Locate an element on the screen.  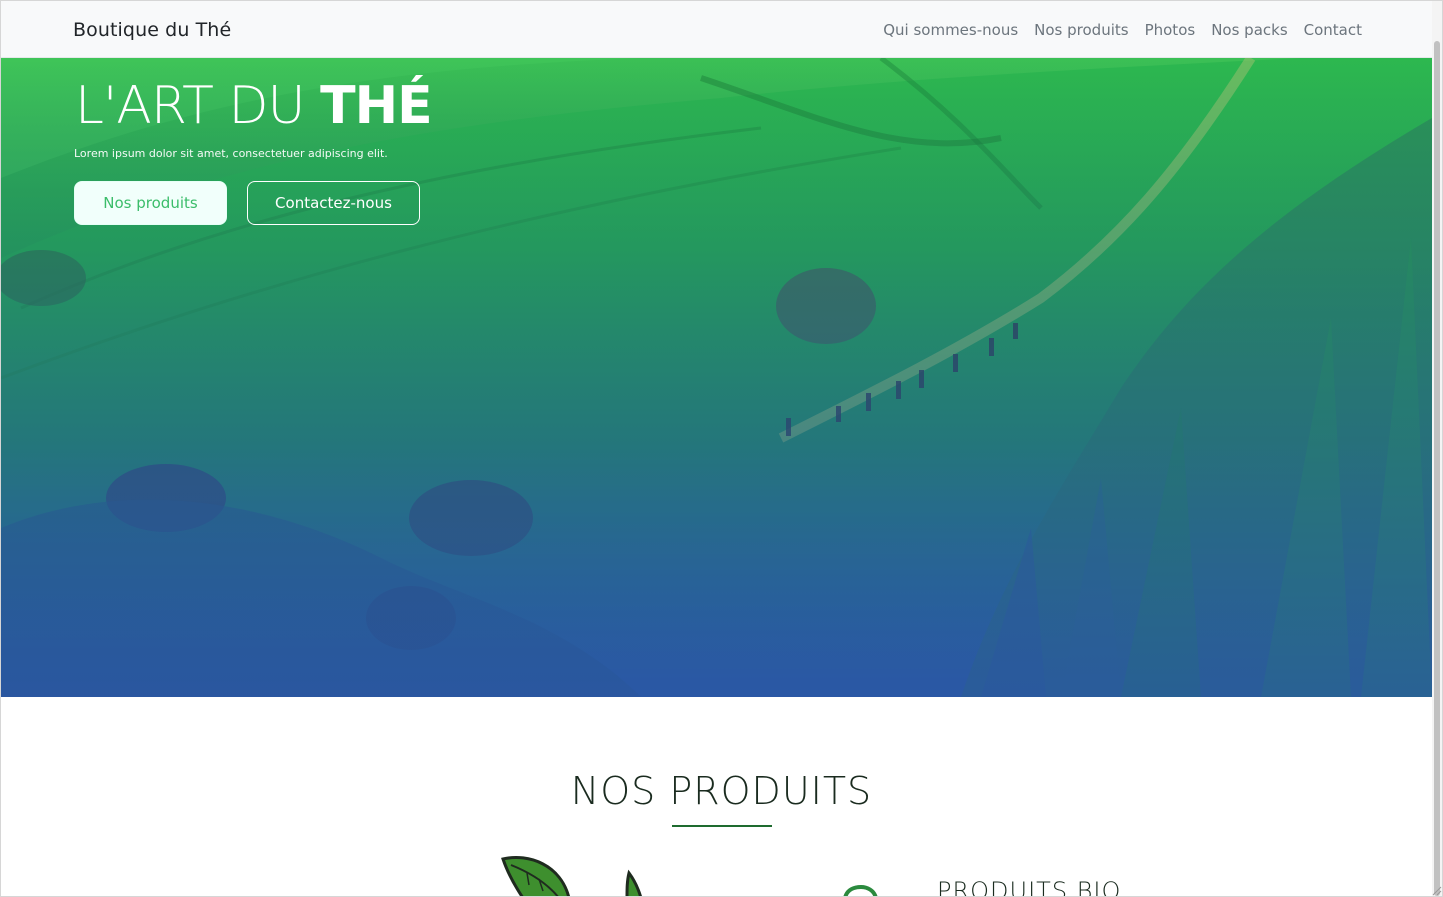
feature-title-produits-bio: PRODUITS BIO is located at coordinates (1029, 887).